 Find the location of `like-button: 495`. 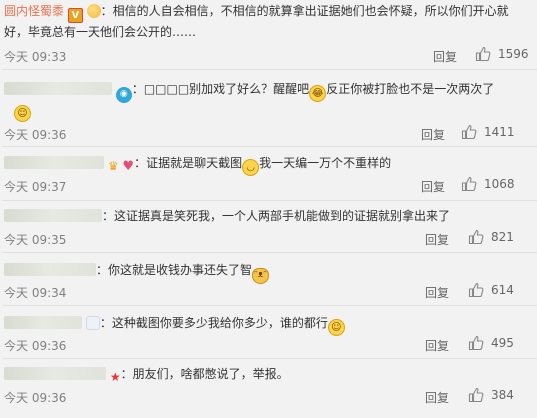

like-button: 495 is located at coordinates (491, 343).